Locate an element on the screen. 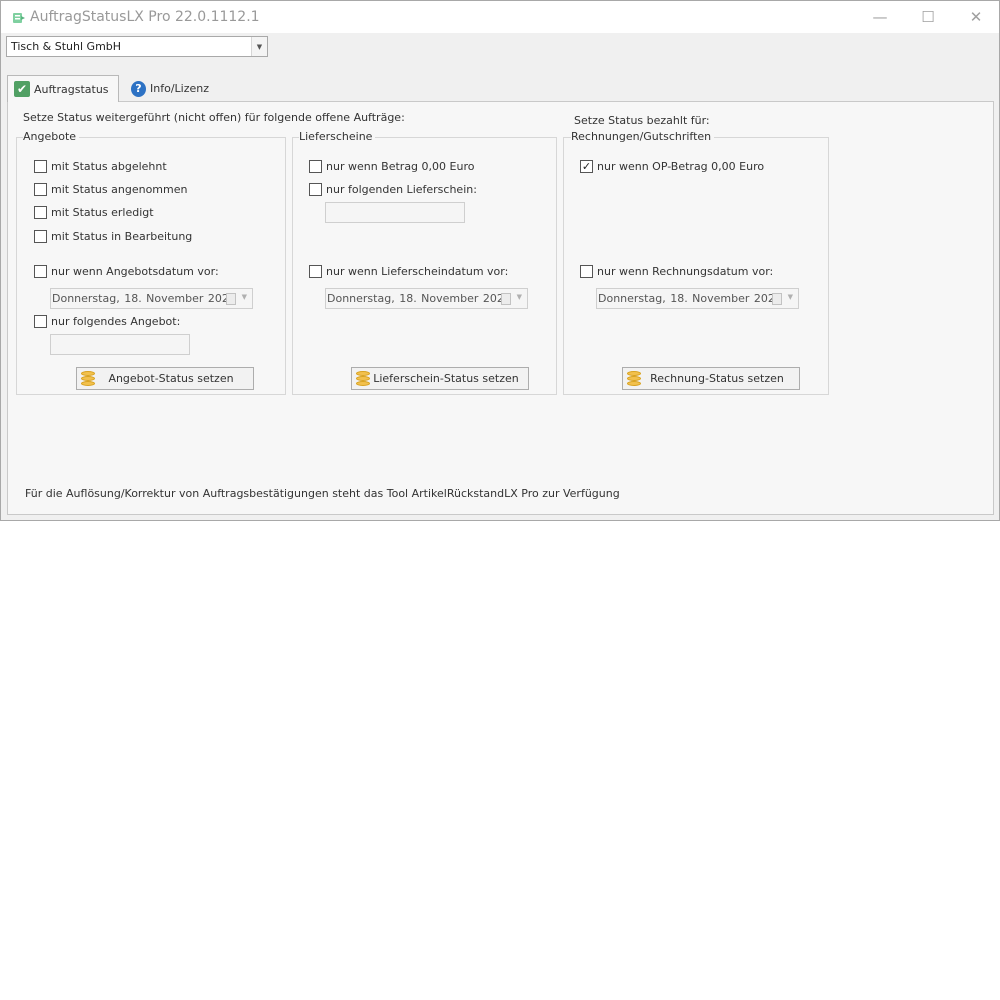  checkbox-folgendes-angebot is located at coordinates (40, 321).